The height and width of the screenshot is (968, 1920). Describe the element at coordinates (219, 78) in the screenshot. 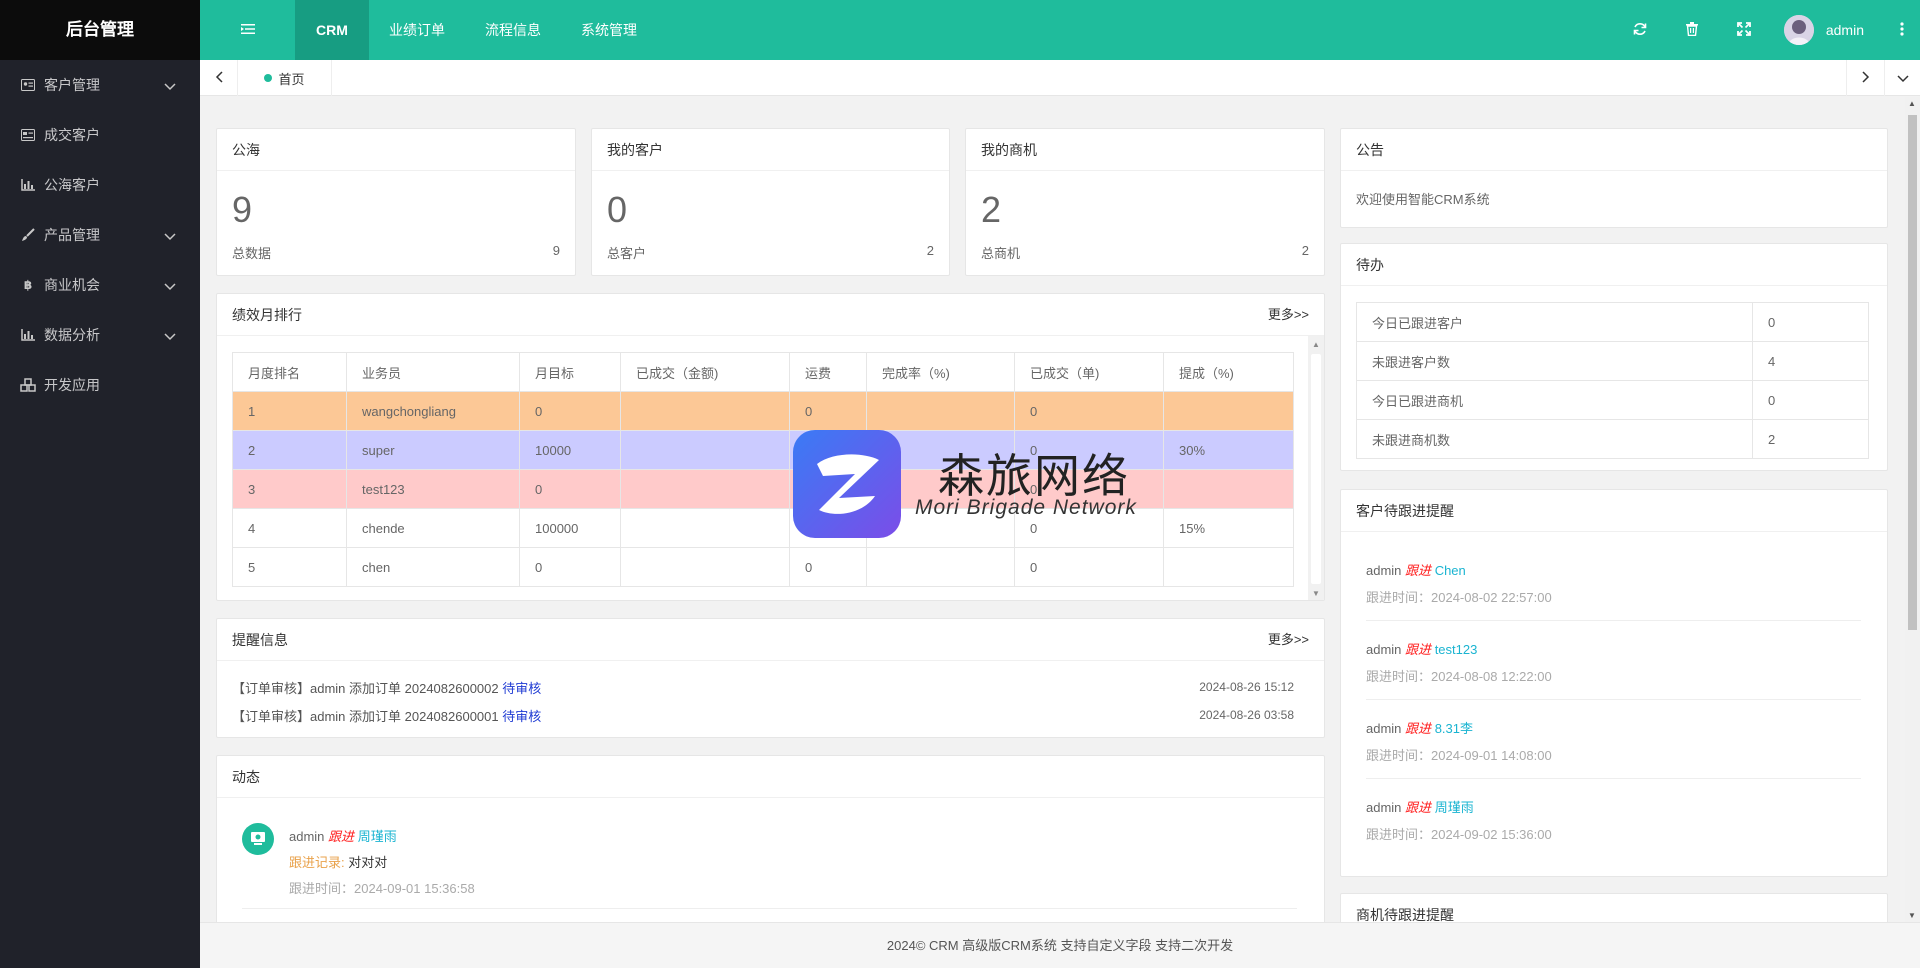

I see `tabs-scroll-left-button` at that location.